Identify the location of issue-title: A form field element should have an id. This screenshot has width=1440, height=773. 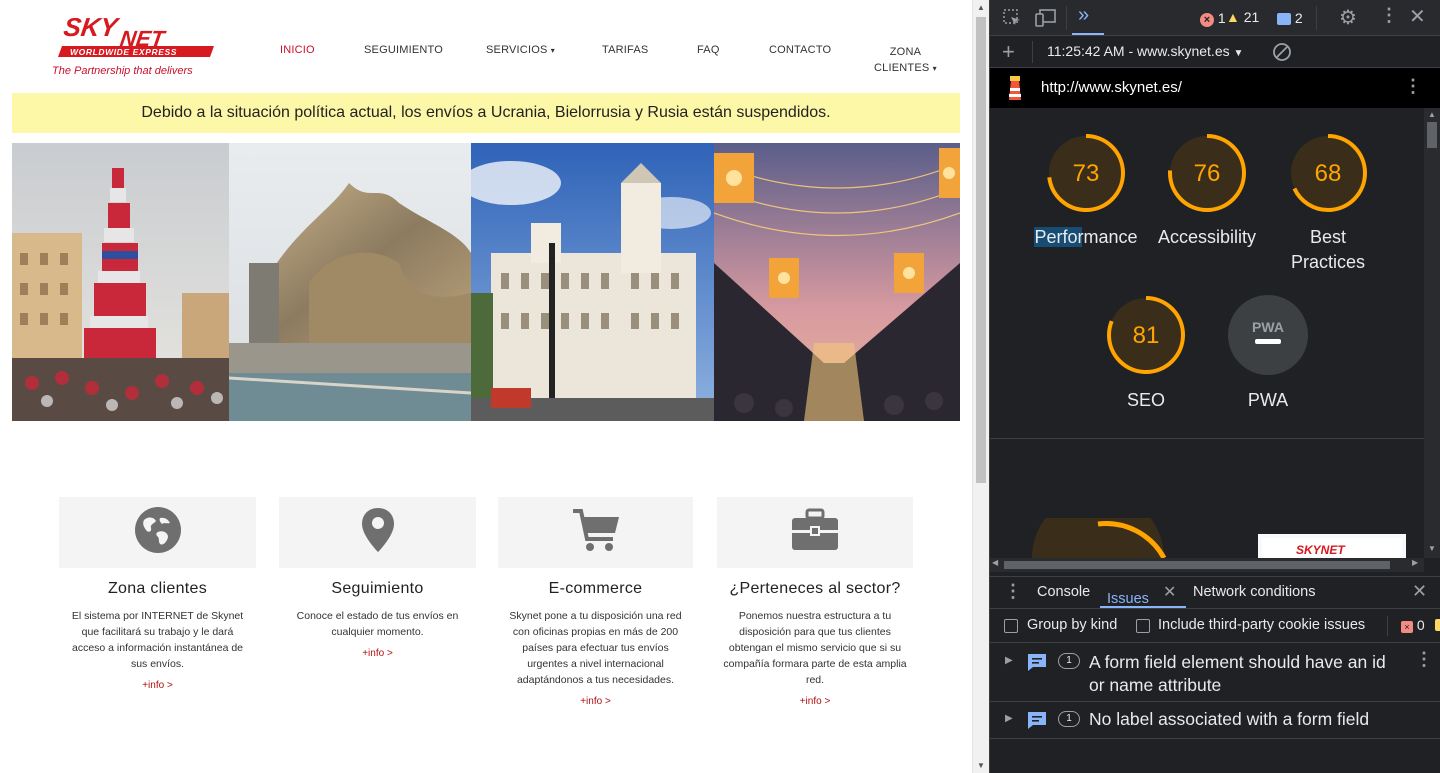
(1237, 662).